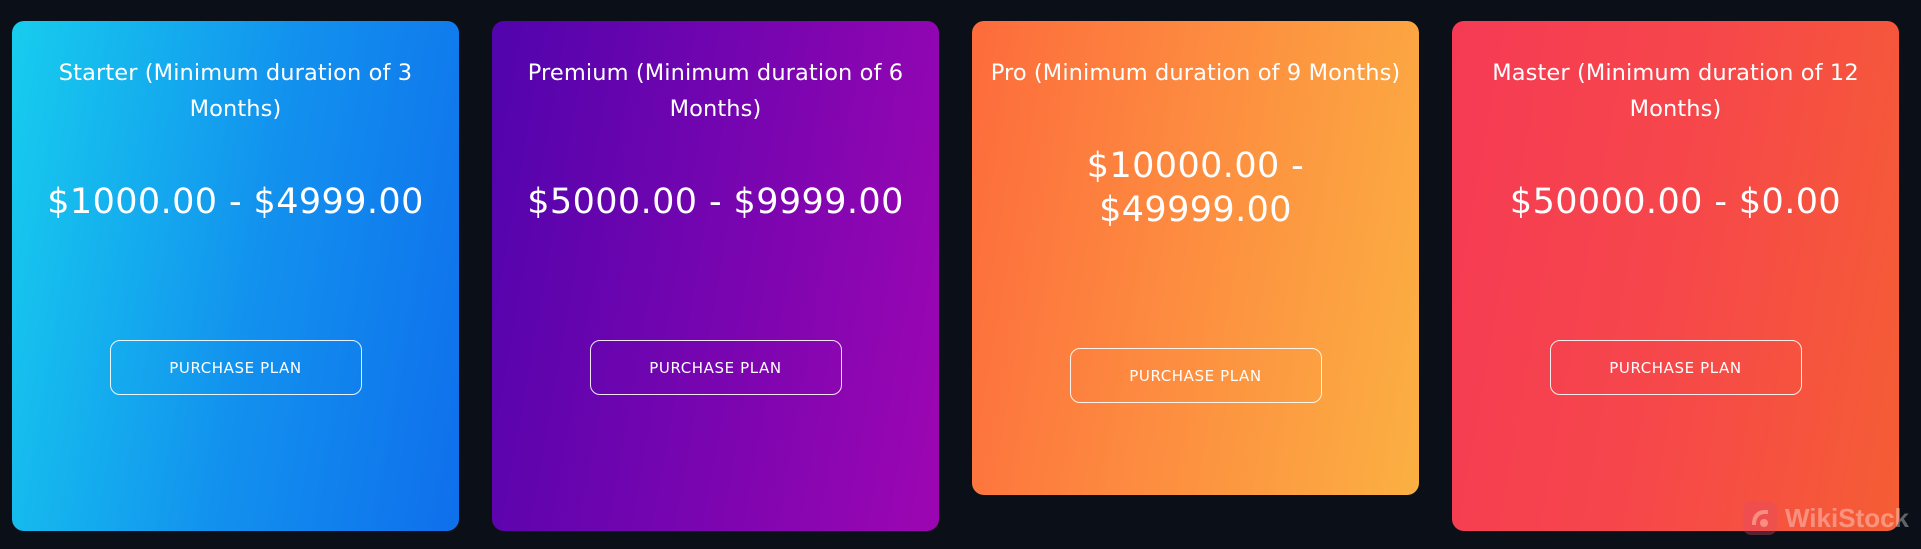 The image size is (1921, 549). Describe the element at coordinates (715, 202) in the screenshot. I see `plan-price: $5000.00 - $9999.00` at that location.